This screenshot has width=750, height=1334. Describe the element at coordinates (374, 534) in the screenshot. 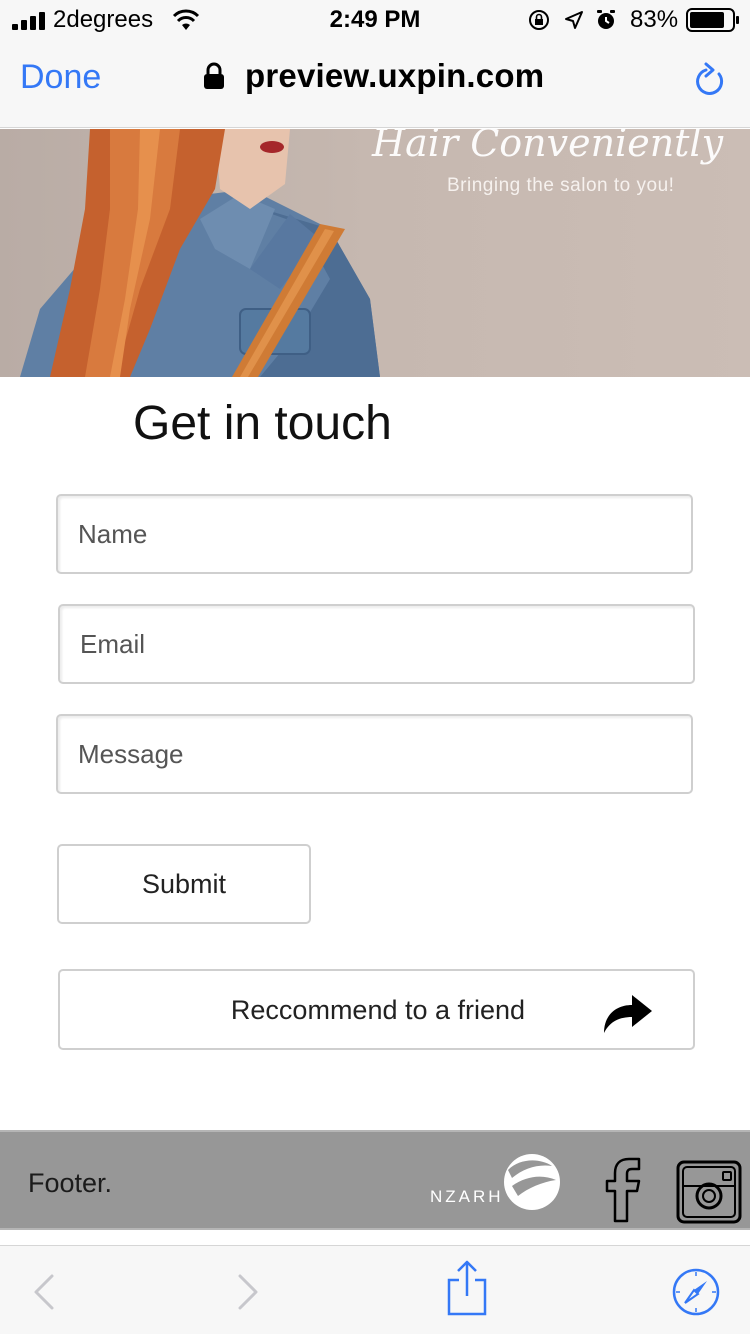

I see `name-input` at that location.